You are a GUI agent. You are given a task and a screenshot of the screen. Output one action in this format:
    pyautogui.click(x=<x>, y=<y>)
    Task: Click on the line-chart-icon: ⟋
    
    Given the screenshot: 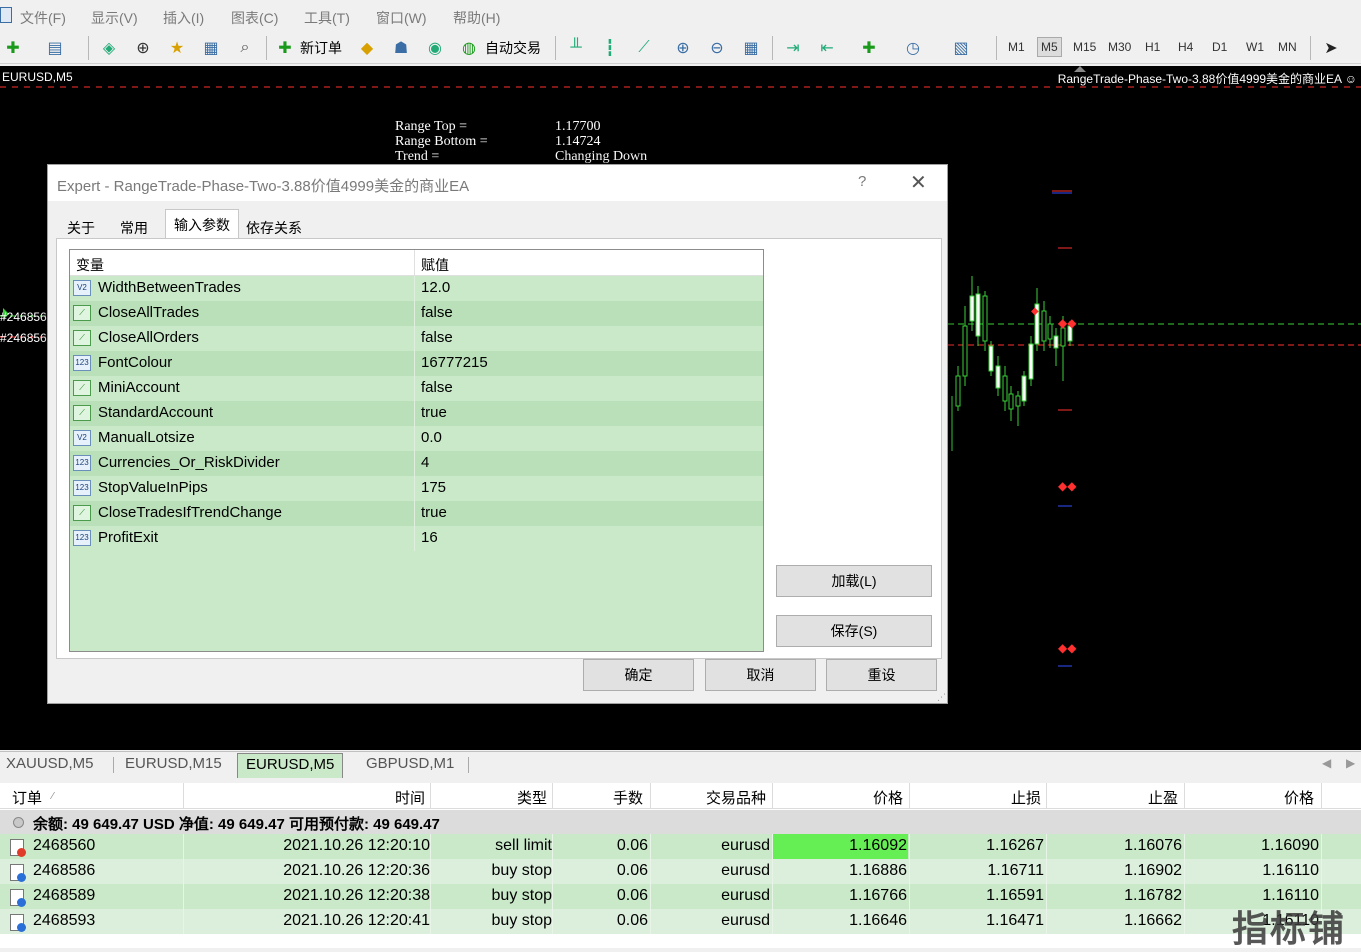 What is the action you would take?
    pyautogui.click(x=644, y=48)
    